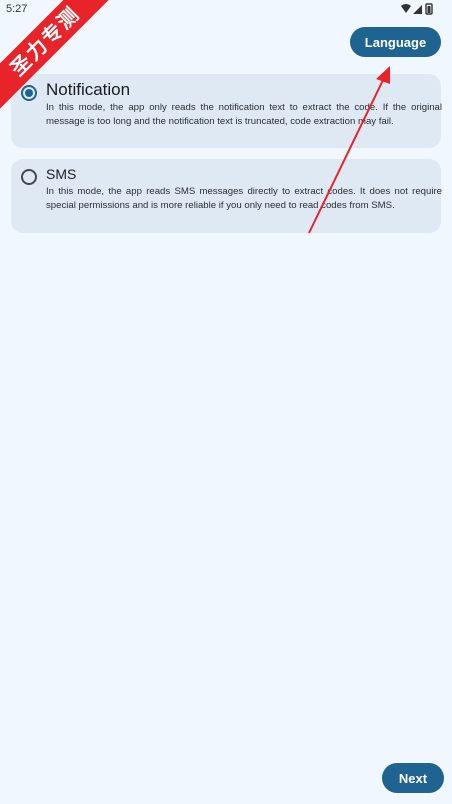 This screenshot has height=804, width=452. I want to click on status-time: 5:27, so click(17, 9).